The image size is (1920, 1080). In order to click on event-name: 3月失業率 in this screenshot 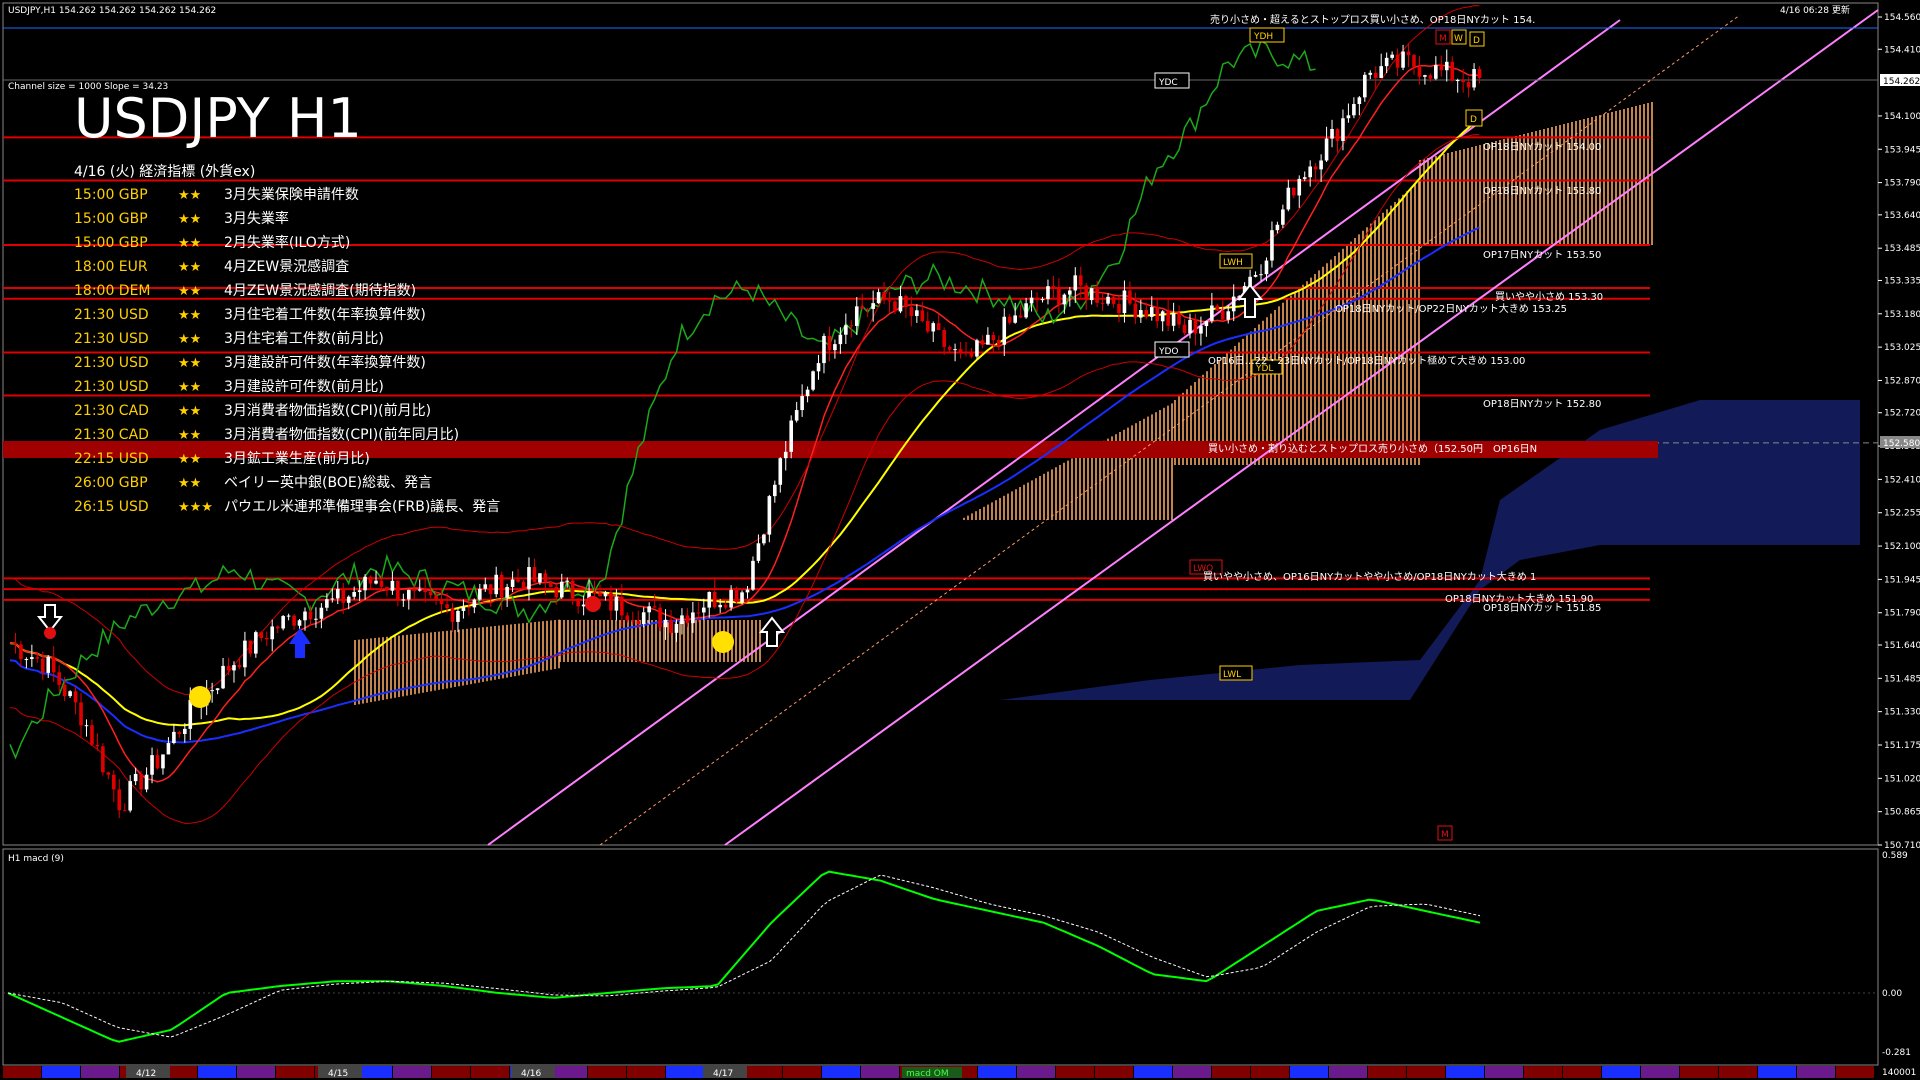, I will do `click(256, 218)`.